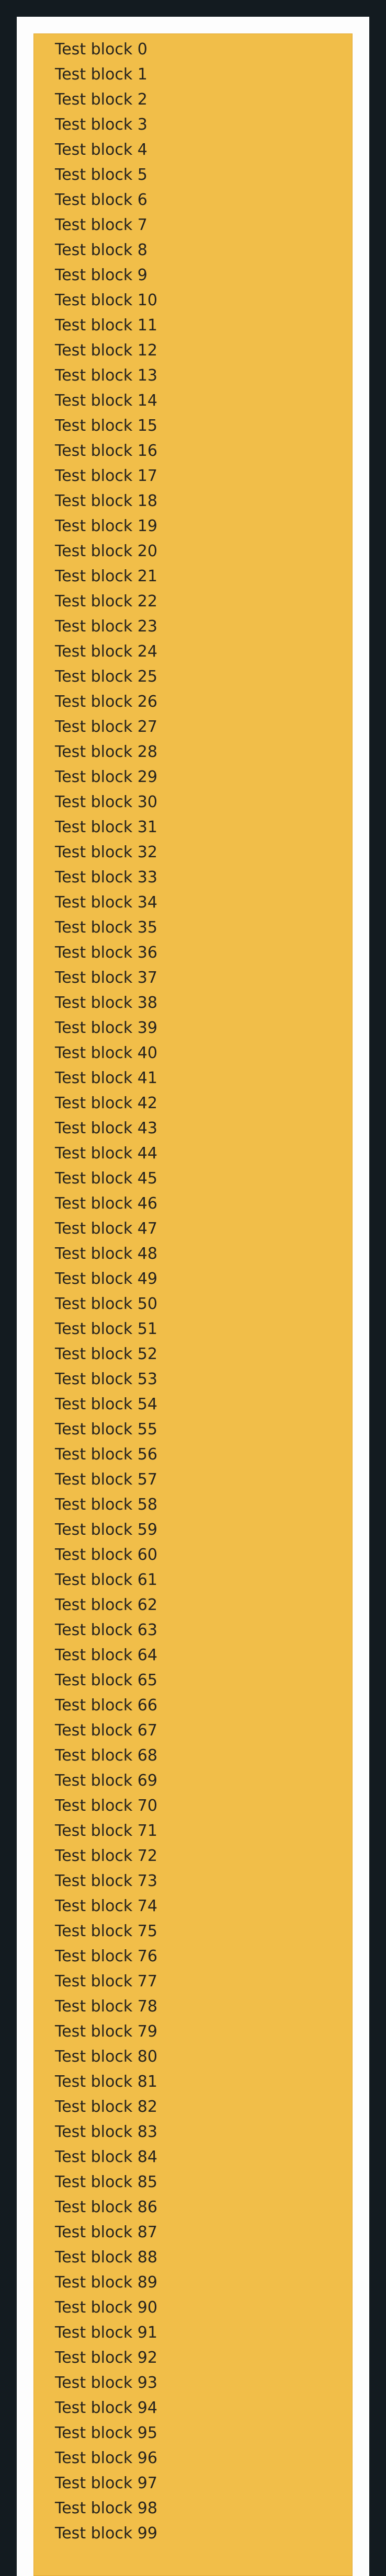 Image resolution: width=386 pixels, height=2576 pixels. Describe the element at coordinates (101, 225) in the screenshot. I see `list-item: Test block 7` at that location.